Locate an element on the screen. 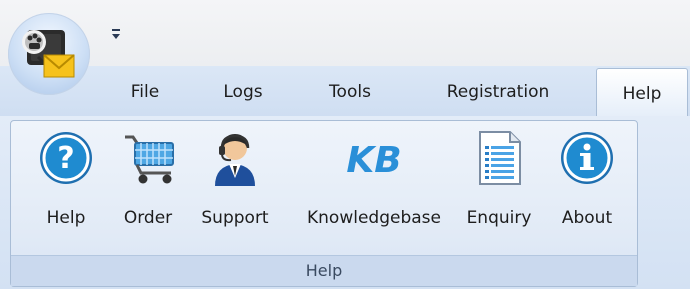 This screenshot has height=289, width=690. enquiry-button-label: Enquiry is located at coordinates (499, 218).